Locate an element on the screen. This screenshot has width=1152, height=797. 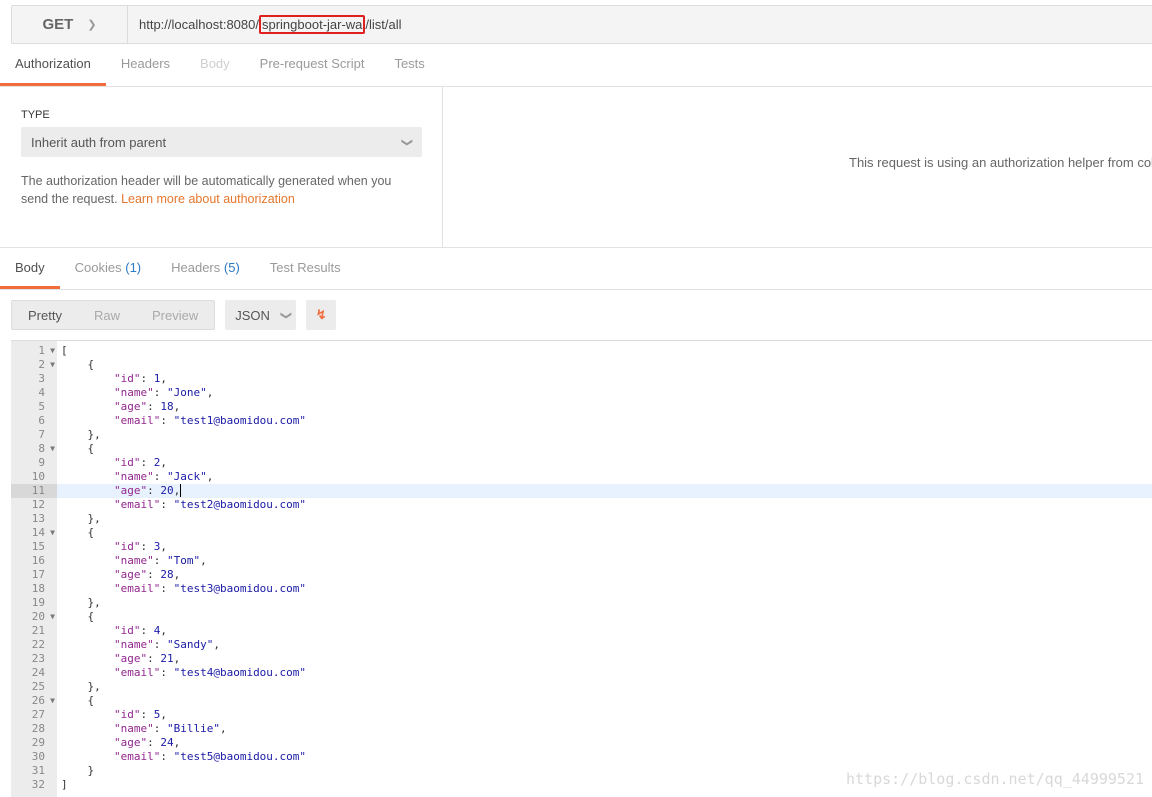
user-name: "Tom" is located at coordinates (183, 560).